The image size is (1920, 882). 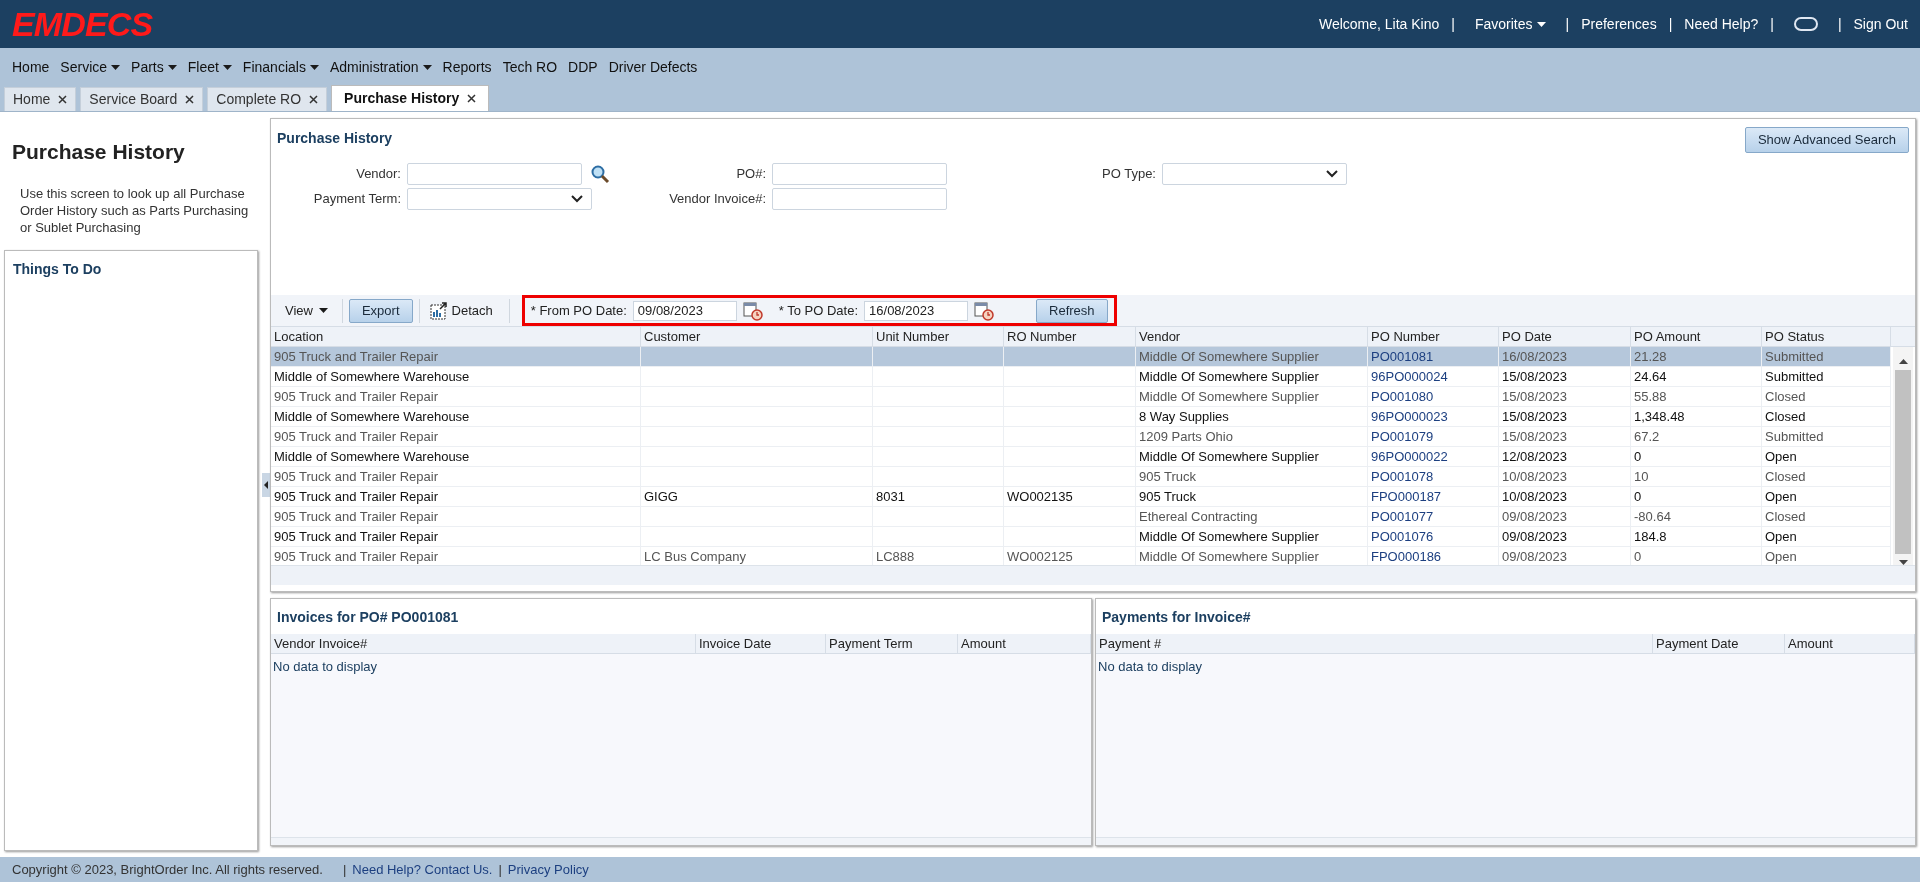 What do you see at coordinates (1433, 496) in the screenshot?
I see `po-number-link: FPO000187` at bounding box center [1433, 496].